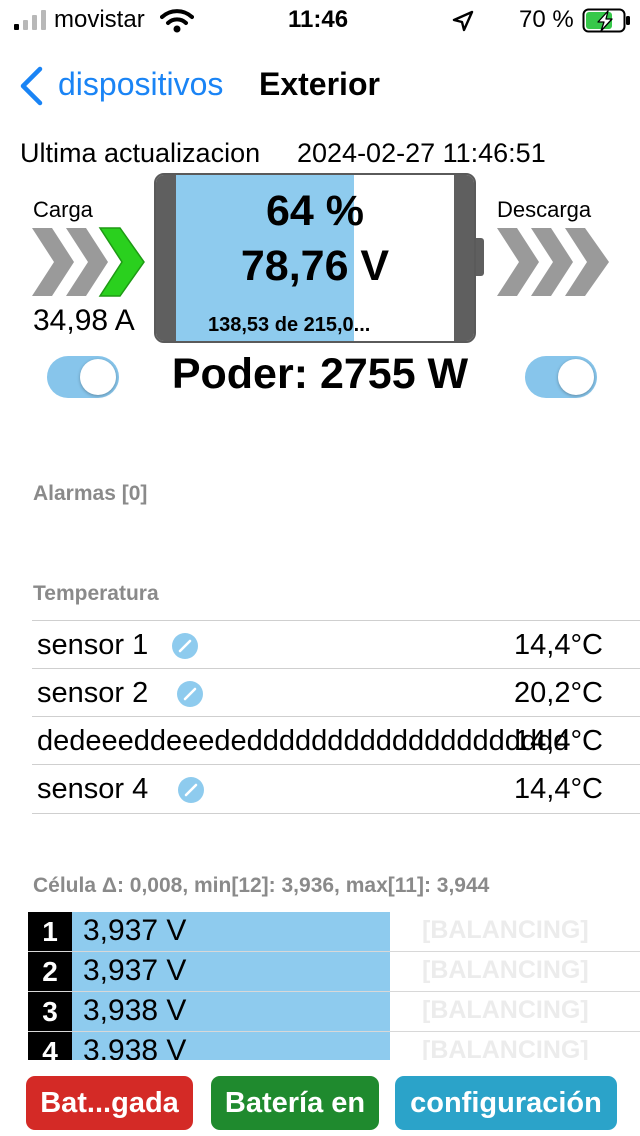  I want to click on sensor-name: sensor 4, so click(93, 789).